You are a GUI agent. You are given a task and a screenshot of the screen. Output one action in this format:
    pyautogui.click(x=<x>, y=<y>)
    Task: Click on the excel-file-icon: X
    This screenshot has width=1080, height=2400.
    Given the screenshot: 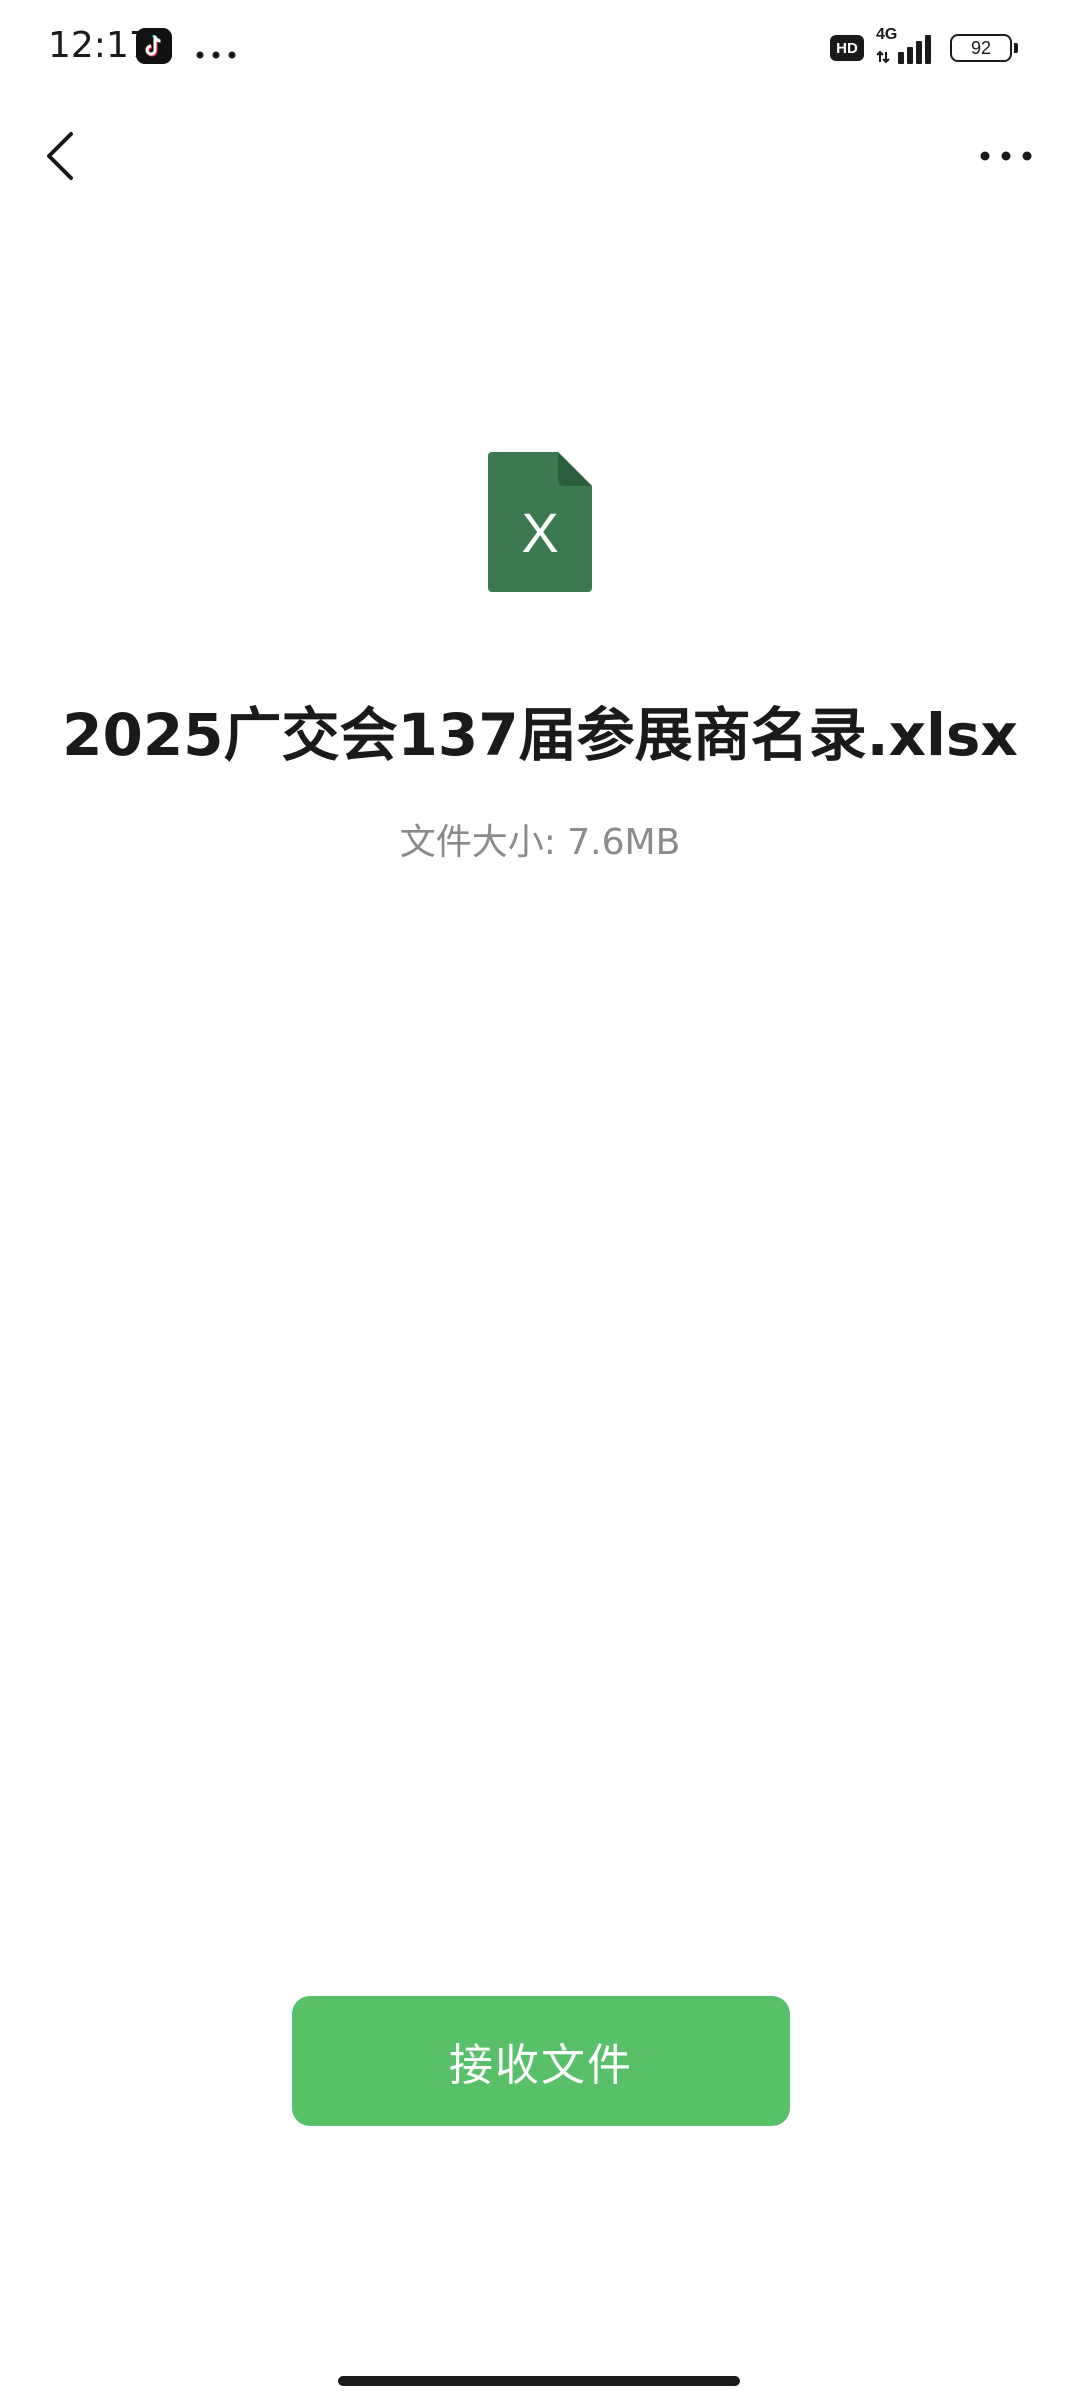 What is the action you would take?
    pyautogui.click(x=540, y=522)
    